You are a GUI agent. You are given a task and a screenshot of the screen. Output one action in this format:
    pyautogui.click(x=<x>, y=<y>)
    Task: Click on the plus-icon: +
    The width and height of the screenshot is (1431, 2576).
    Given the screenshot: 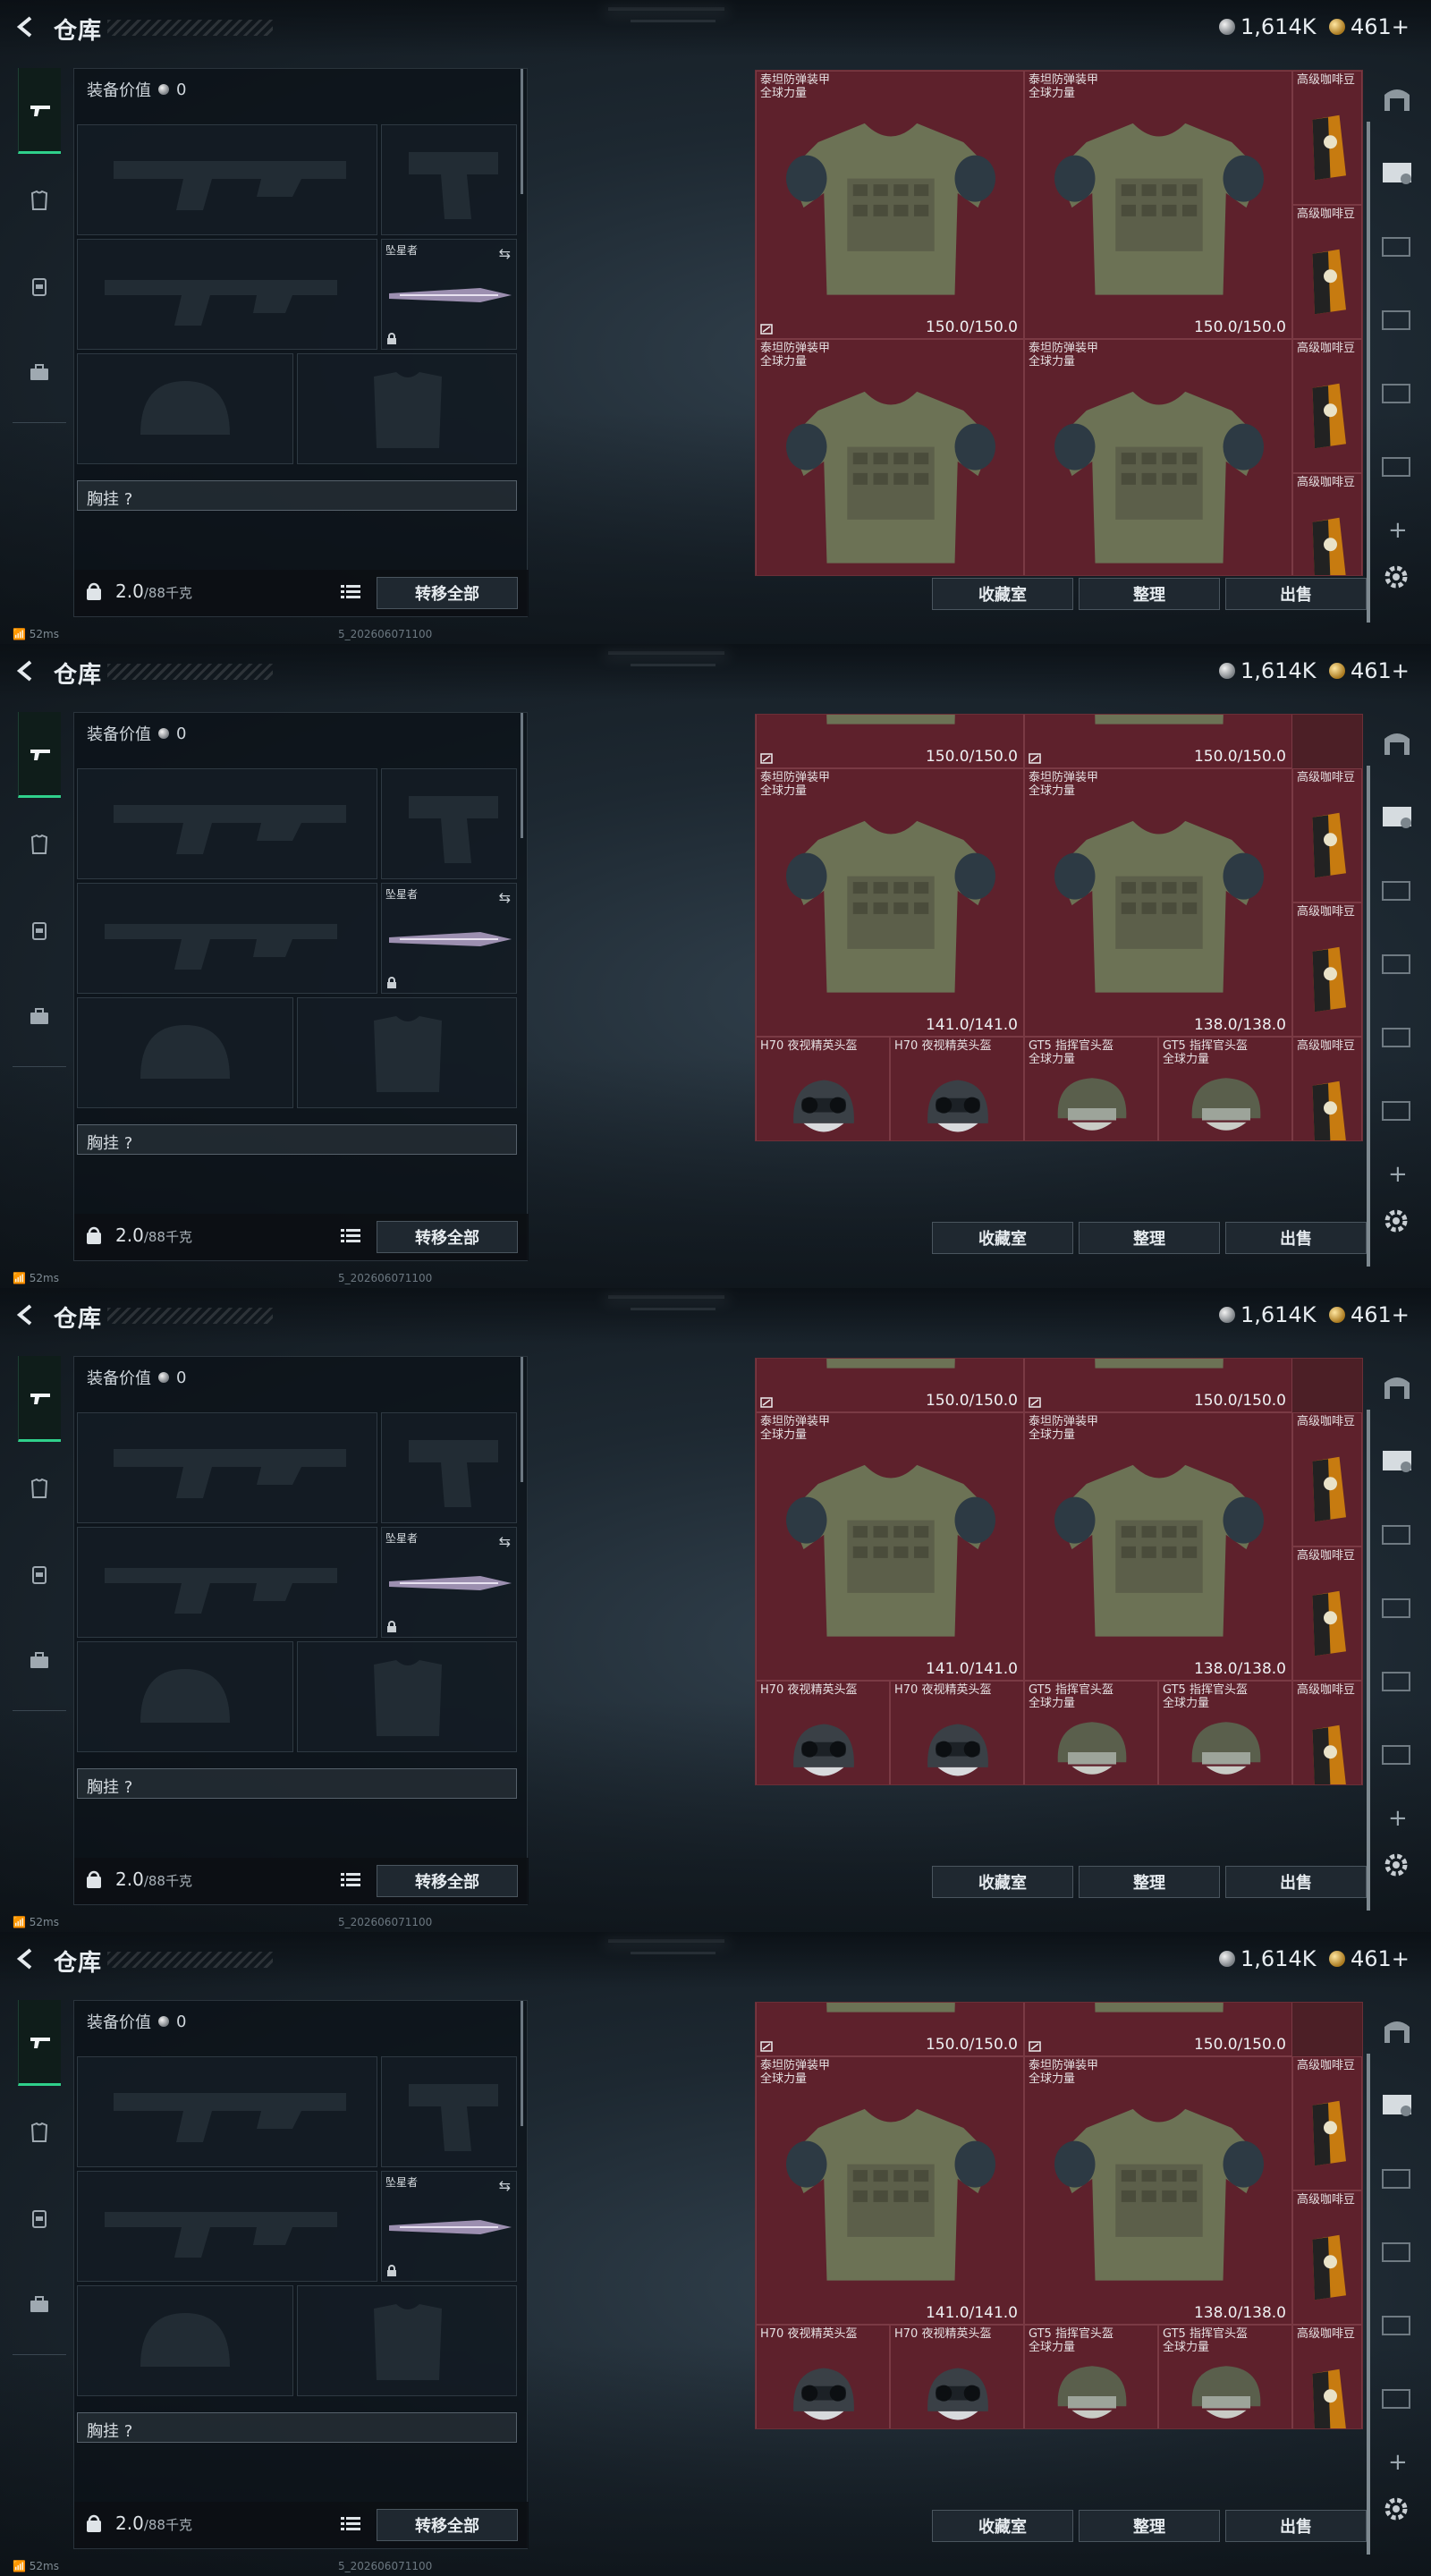 What is the action you would take?
    pyautogui.click(x=1398, y=2462)
    